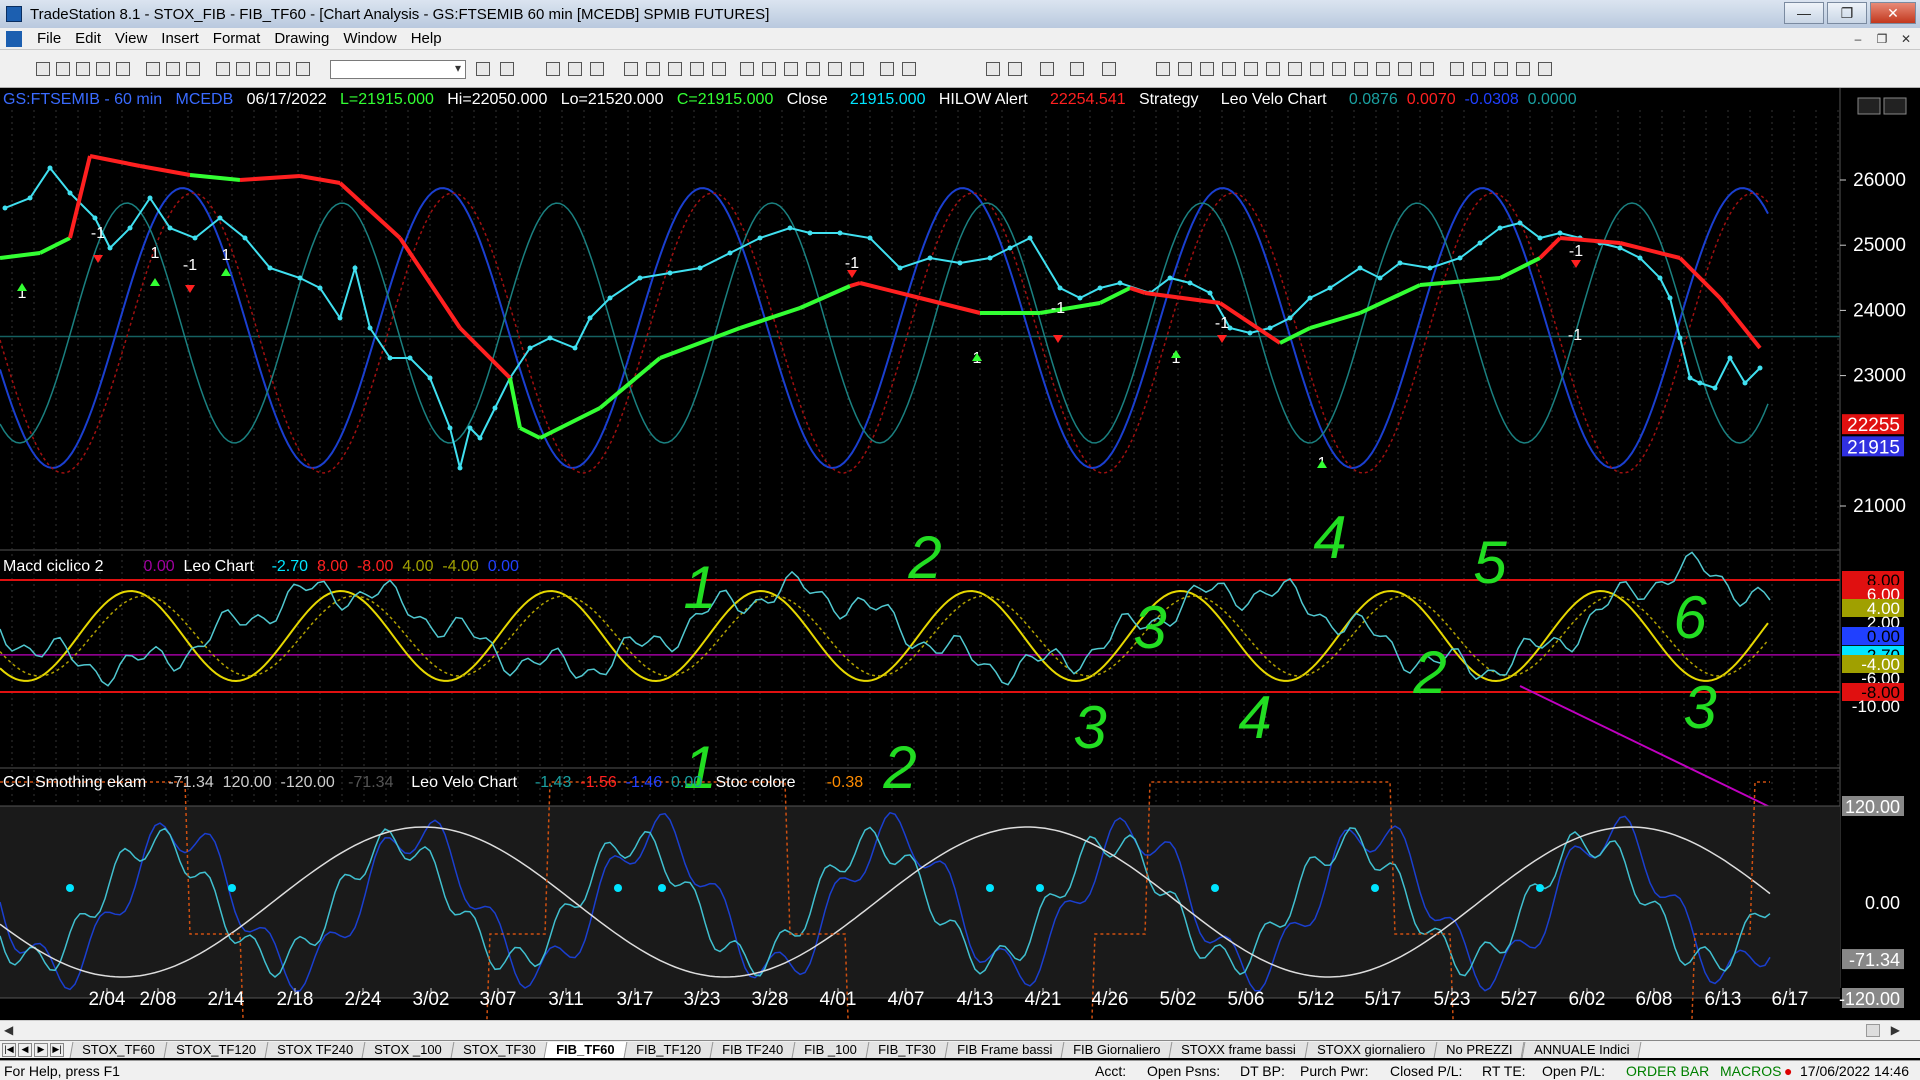 This screenshot has height=1080, width=1920. I want to click on candlestick-icon, so click(769, 69).